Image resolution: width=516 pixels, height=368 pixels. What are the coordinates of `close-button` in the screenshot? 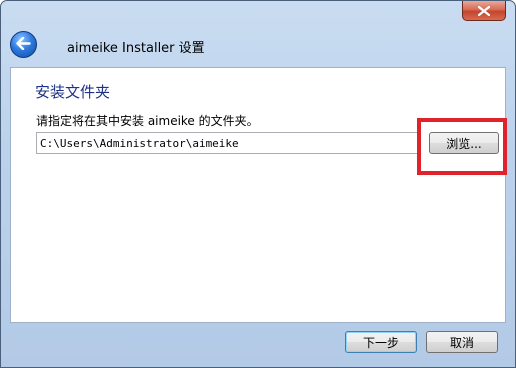 It's located at (484, 11).